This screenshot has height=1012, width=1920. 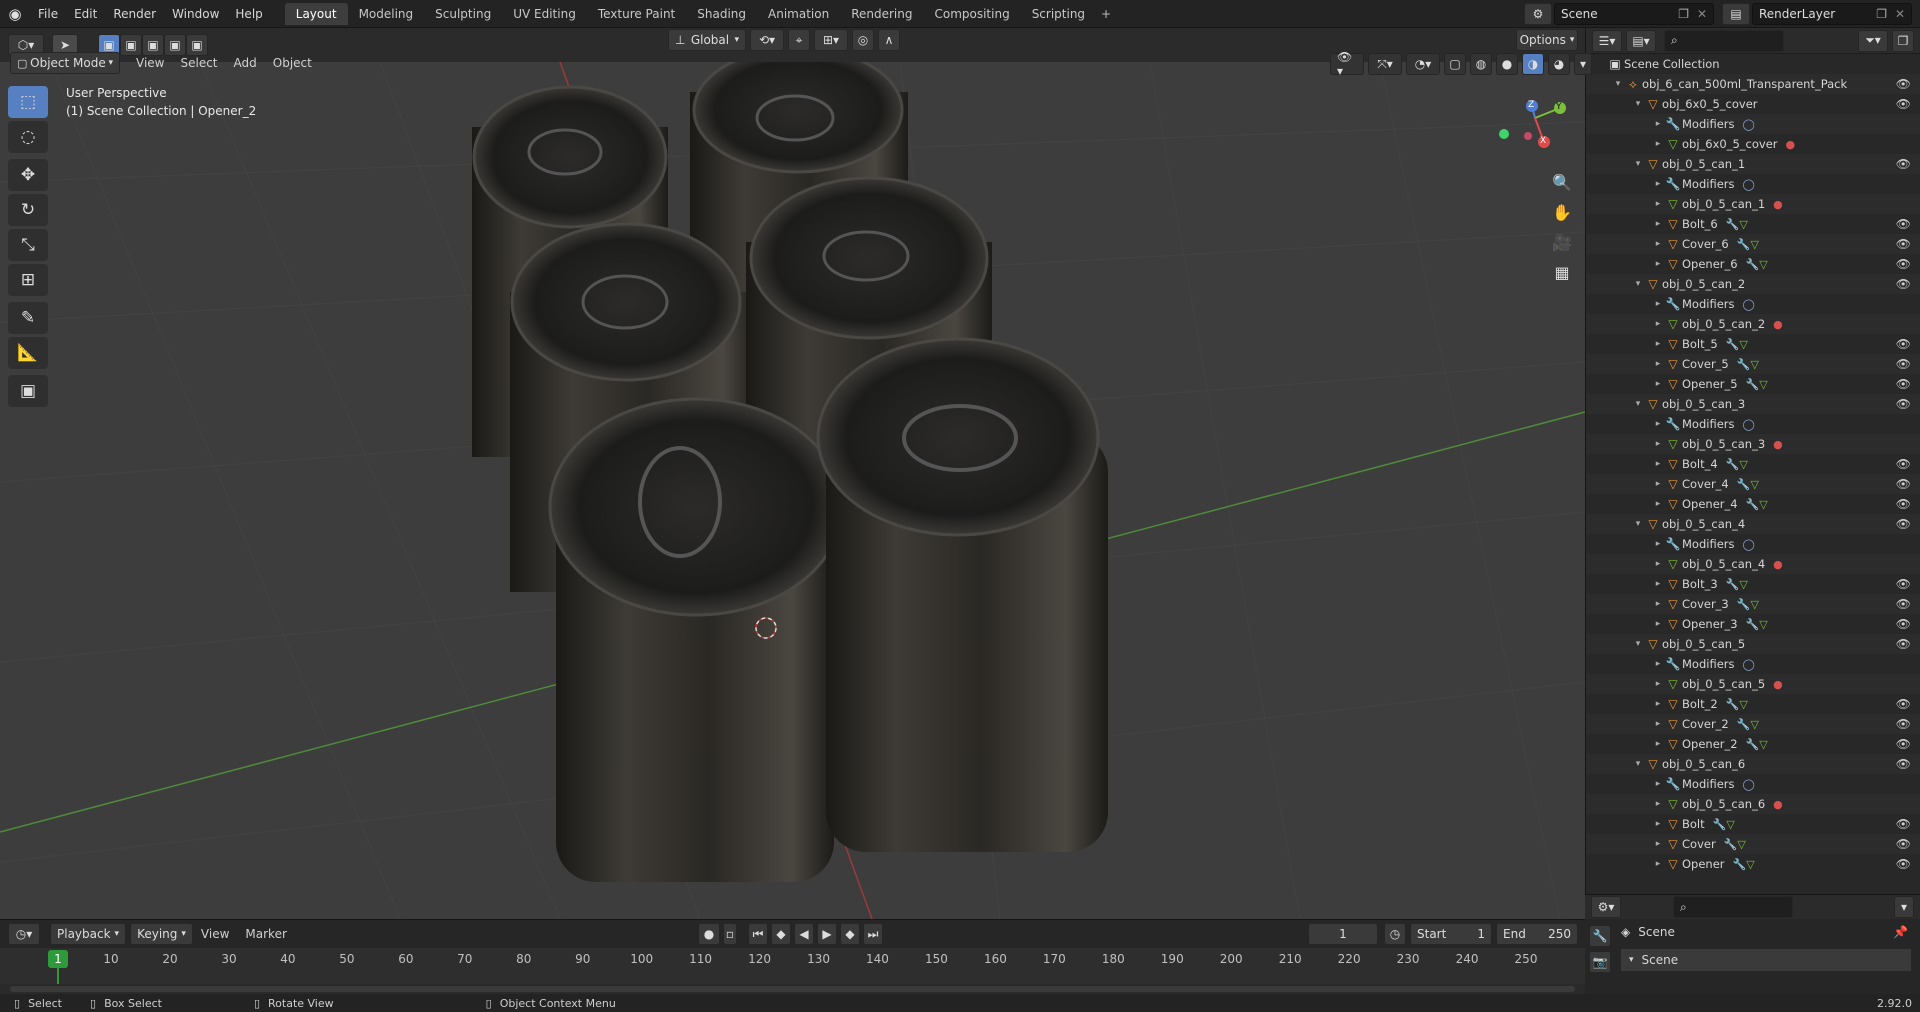 I want to click on scene-panel: ▾ Scene, so click(x=1766, y=960).